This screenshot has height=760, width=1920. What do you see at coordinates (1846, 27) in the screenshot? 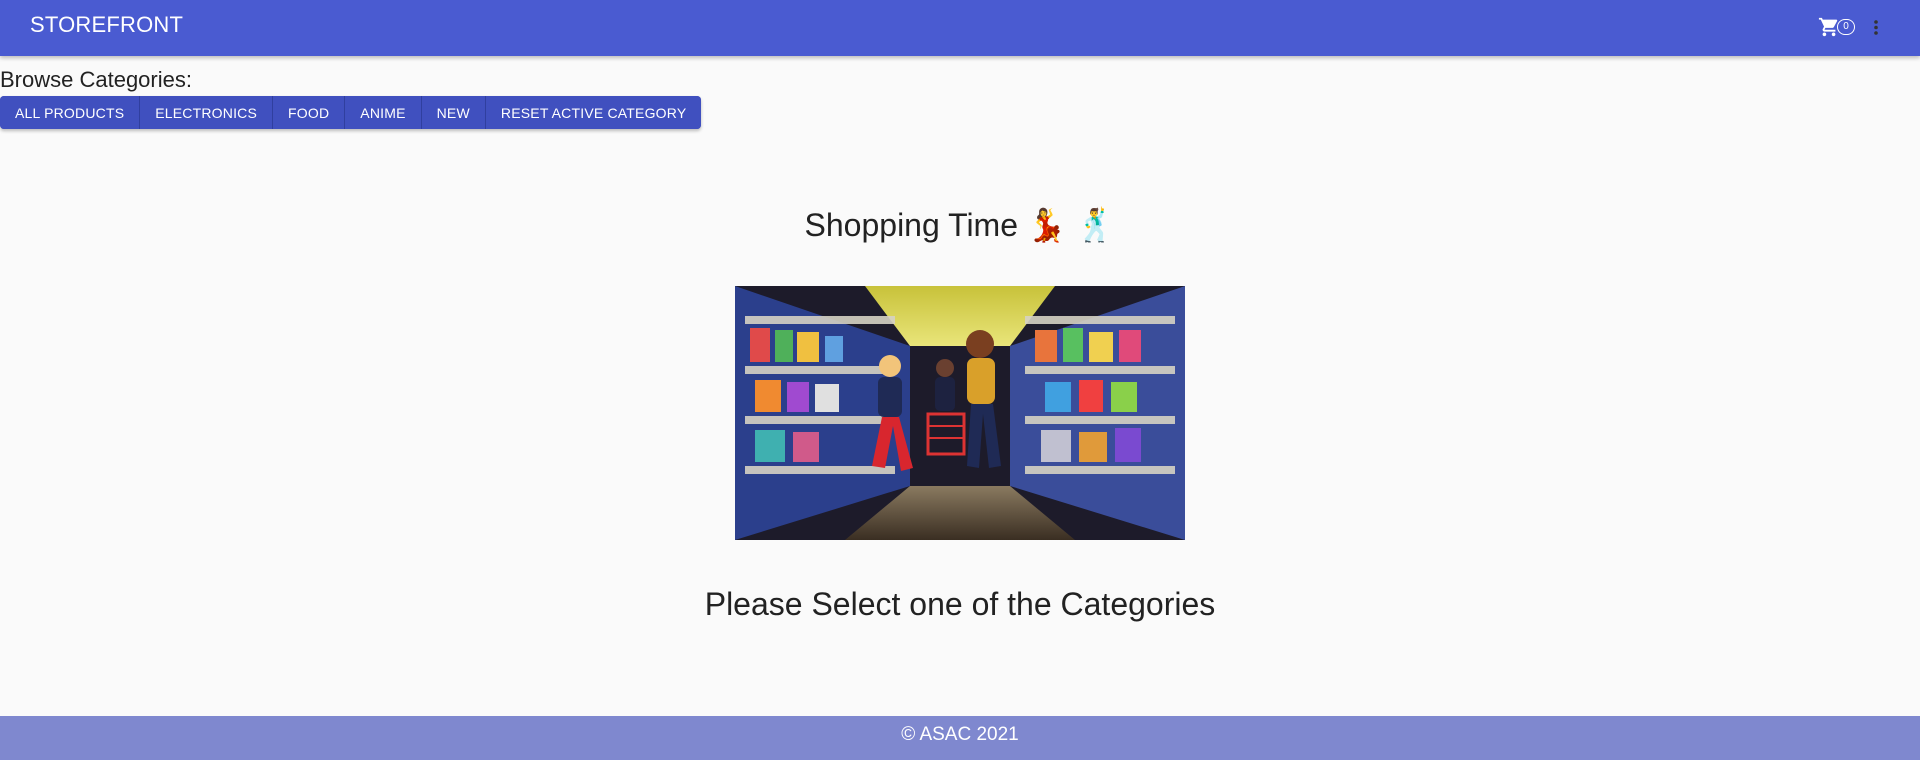
I see `cart-count-badge: 0` at bounding box center [1846, 27].